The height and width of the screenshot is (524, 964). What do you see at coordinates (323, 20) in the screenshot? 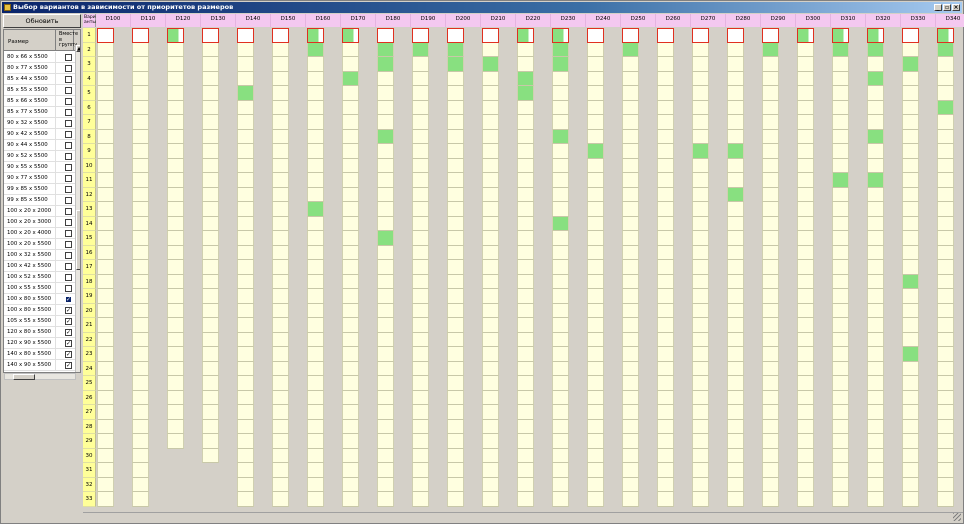
I see `column-header: D160` at bounding box center [323, 20].